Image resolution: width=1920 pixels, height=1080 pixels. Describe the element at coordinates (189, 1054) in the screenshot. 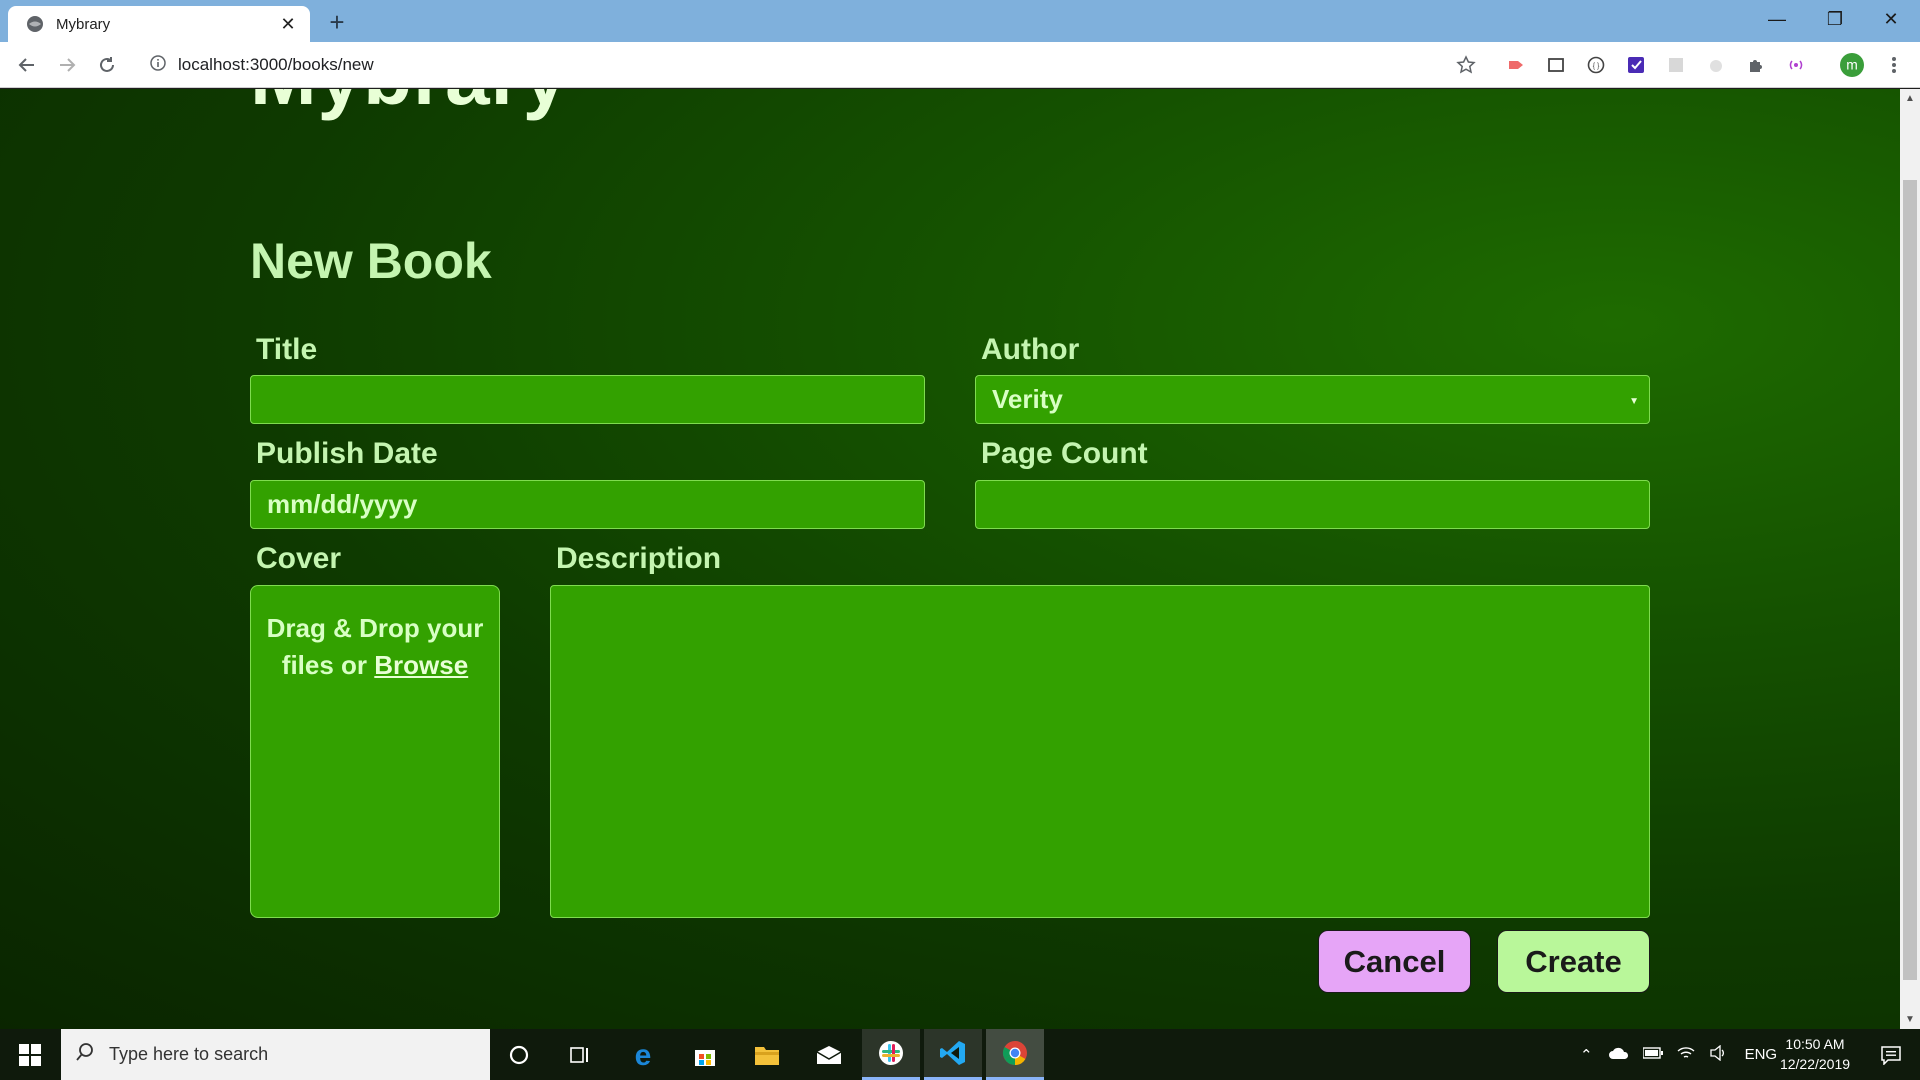

I see `search-placeholder: Type here to search` at that location.